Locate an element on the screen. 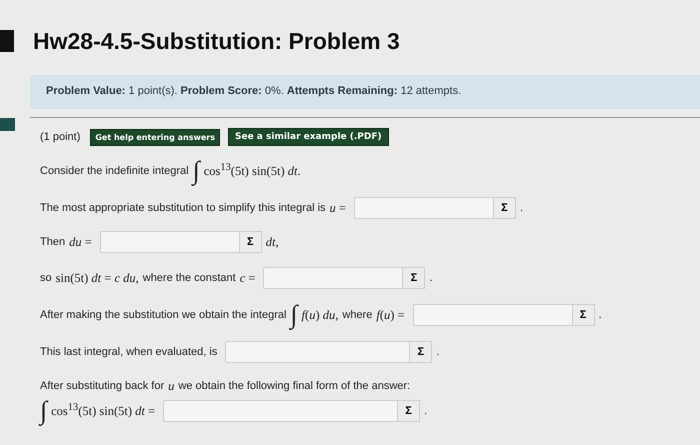 This screenshot has width=700, height=445. section-marker is located at coordinates (7, 124).